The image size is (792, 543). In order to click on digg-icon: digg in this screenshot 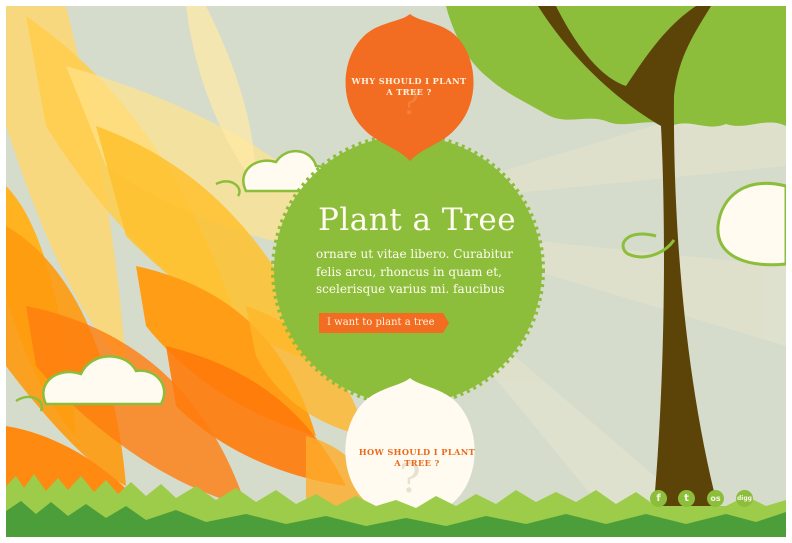, I will do `click(744, 498)`.